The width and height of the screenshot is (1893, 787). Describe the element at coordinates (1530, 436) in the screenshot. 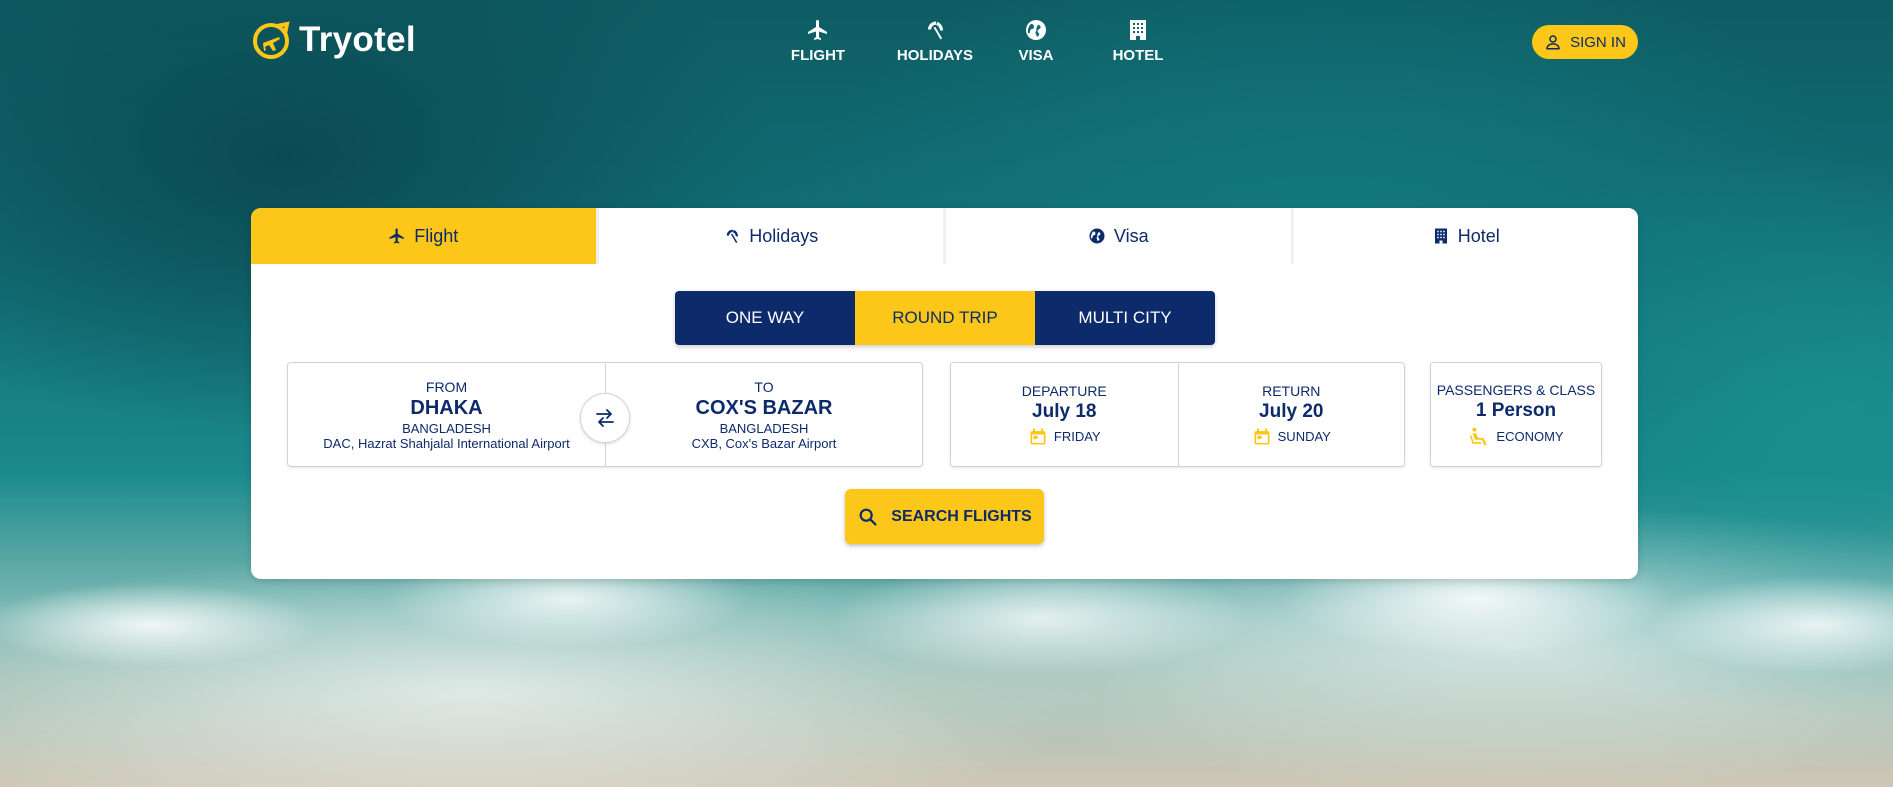

I see `passengers-class-label: ECONOMY` at that location.